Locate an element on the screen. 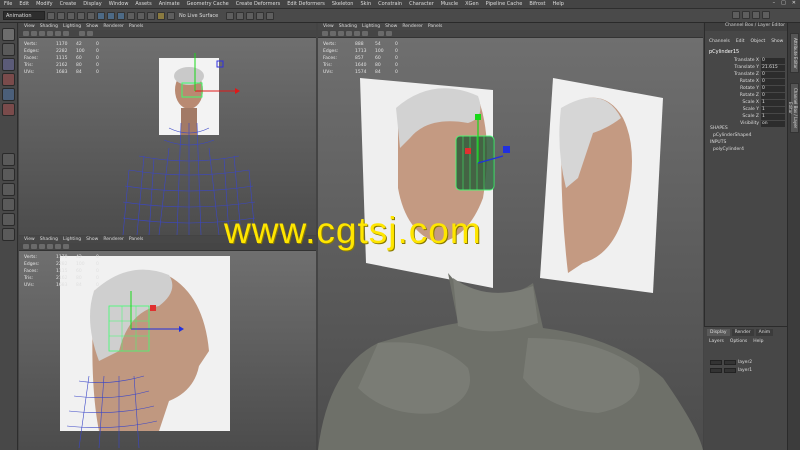  panel-menu-shading: Shading is located at coordinates (49, 239).